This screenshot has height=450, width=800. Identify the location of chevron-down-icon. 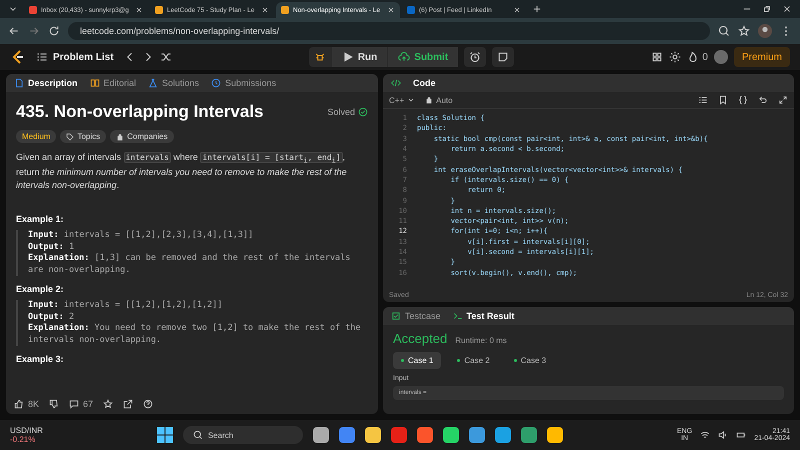
(411, 100).